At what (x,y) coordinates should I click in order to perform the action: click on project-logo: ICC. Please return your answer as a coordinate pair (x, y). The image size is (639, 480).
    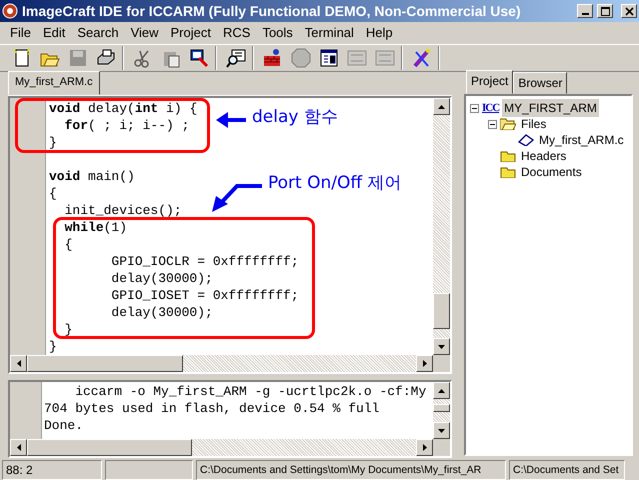
    Looking at the image, I should click on (491, 108).